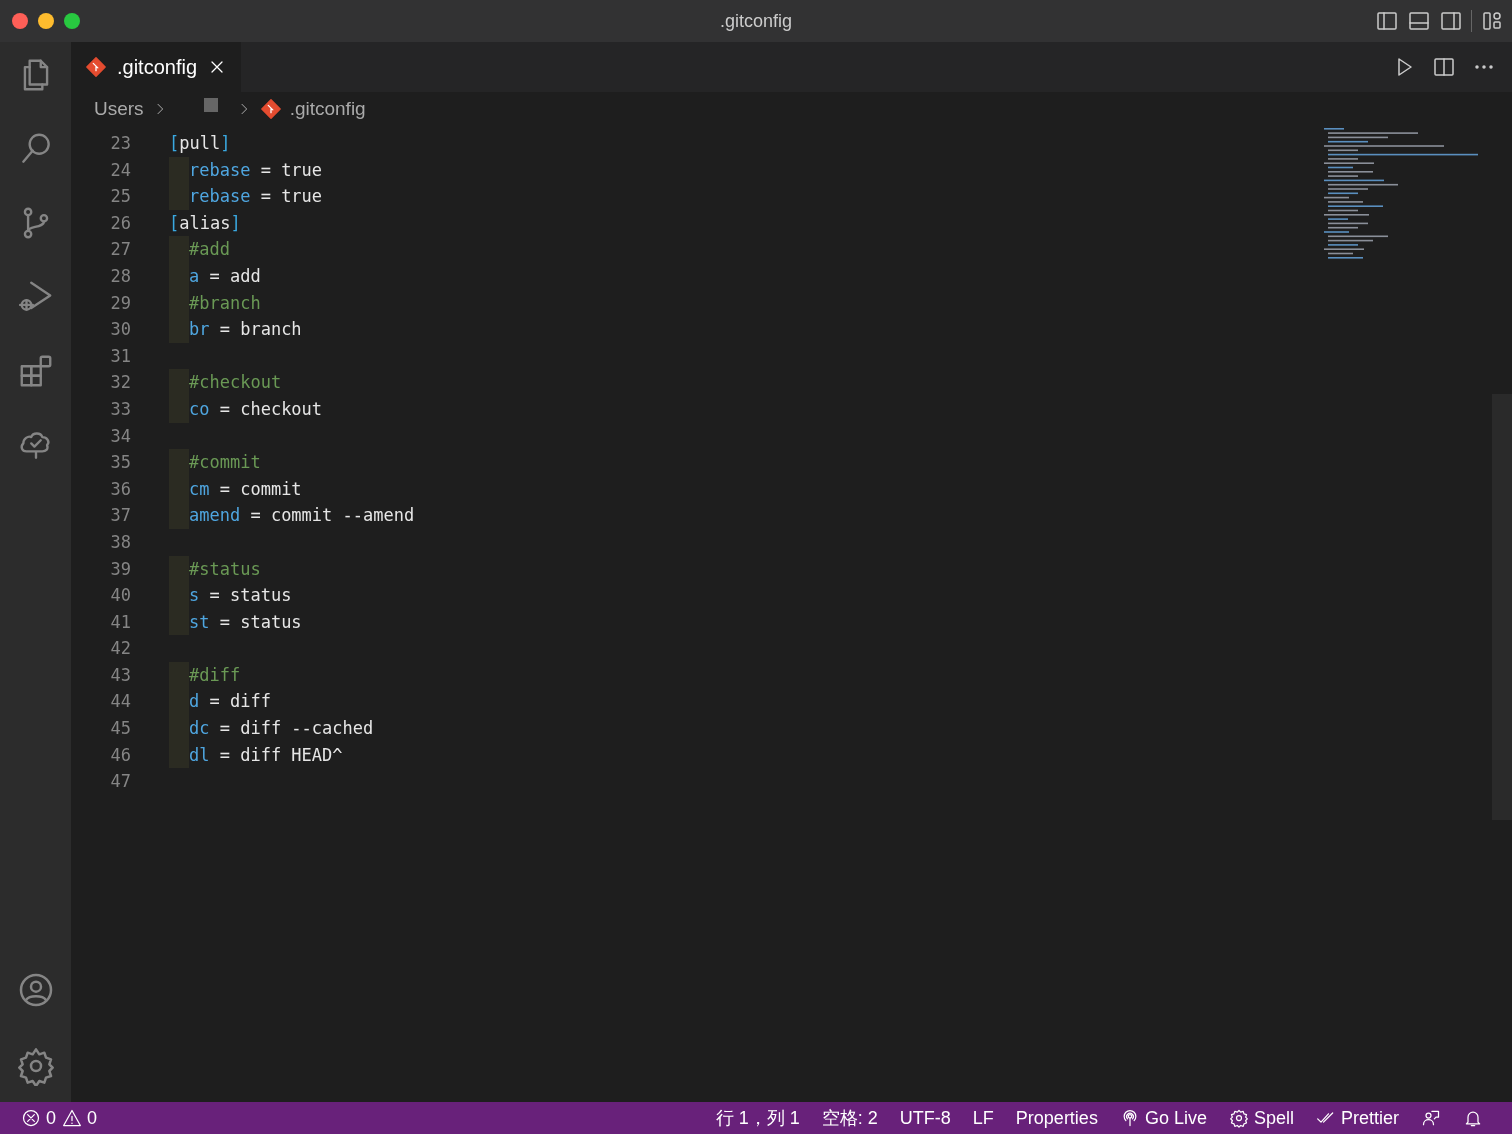 This screenshot has height=1134, width=1512. I want to click on line-number: 27, so click(120, 250).